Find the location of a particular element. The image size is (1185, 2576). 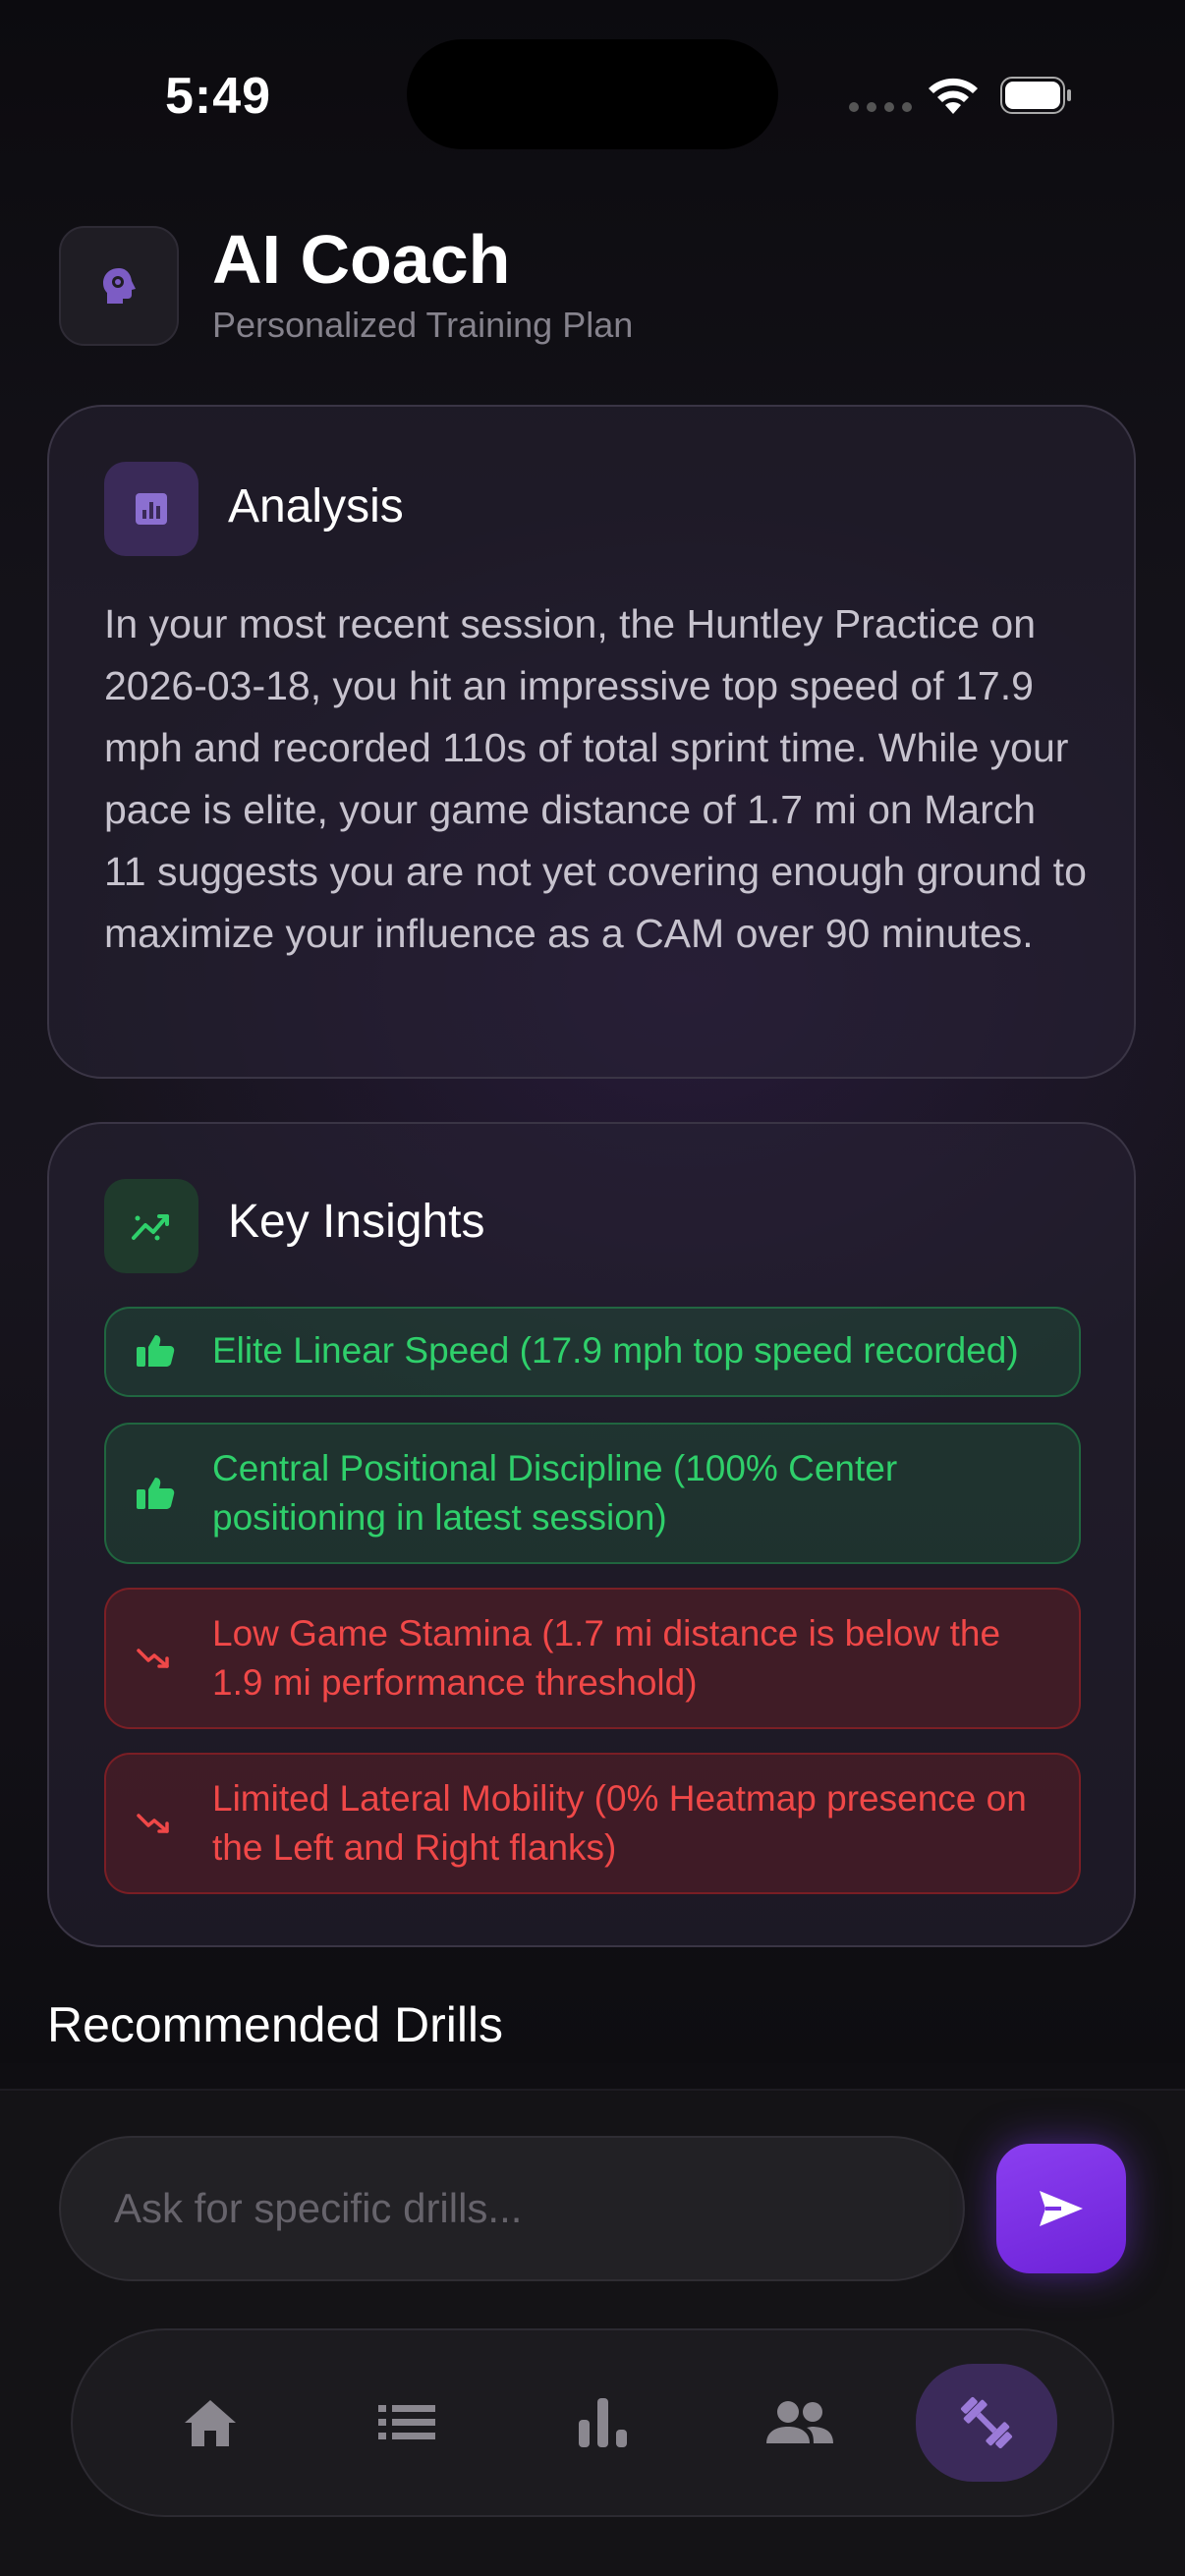

people-icon is located at coordinates (800, 2422).